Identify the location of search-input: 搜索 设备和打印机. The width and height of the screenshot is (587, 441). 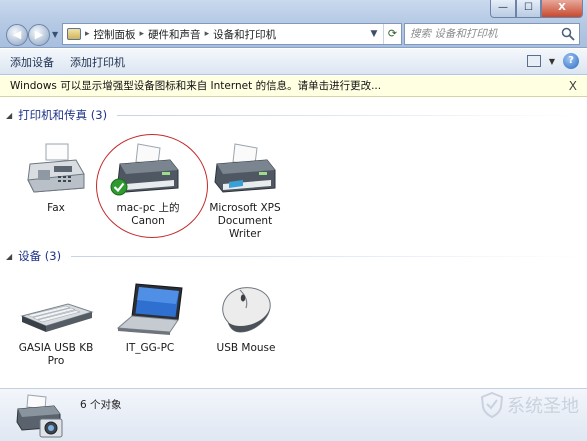
(492, 34).